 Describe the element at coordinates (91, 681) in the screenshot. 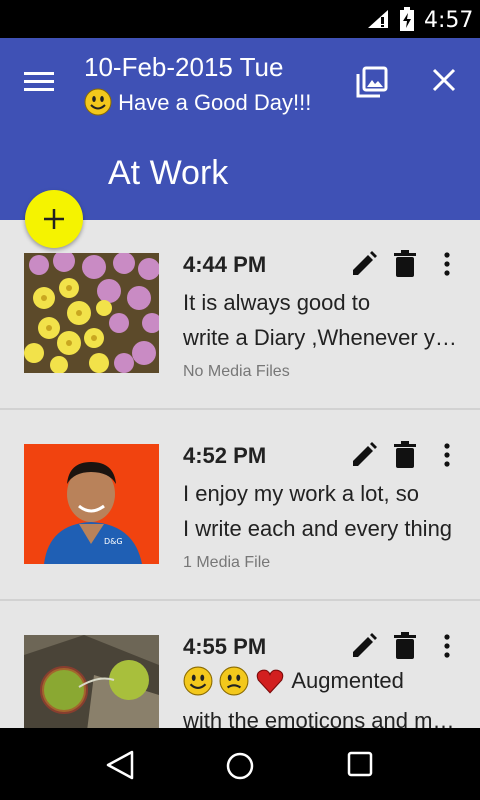

I see `fruit-photo` at that location.